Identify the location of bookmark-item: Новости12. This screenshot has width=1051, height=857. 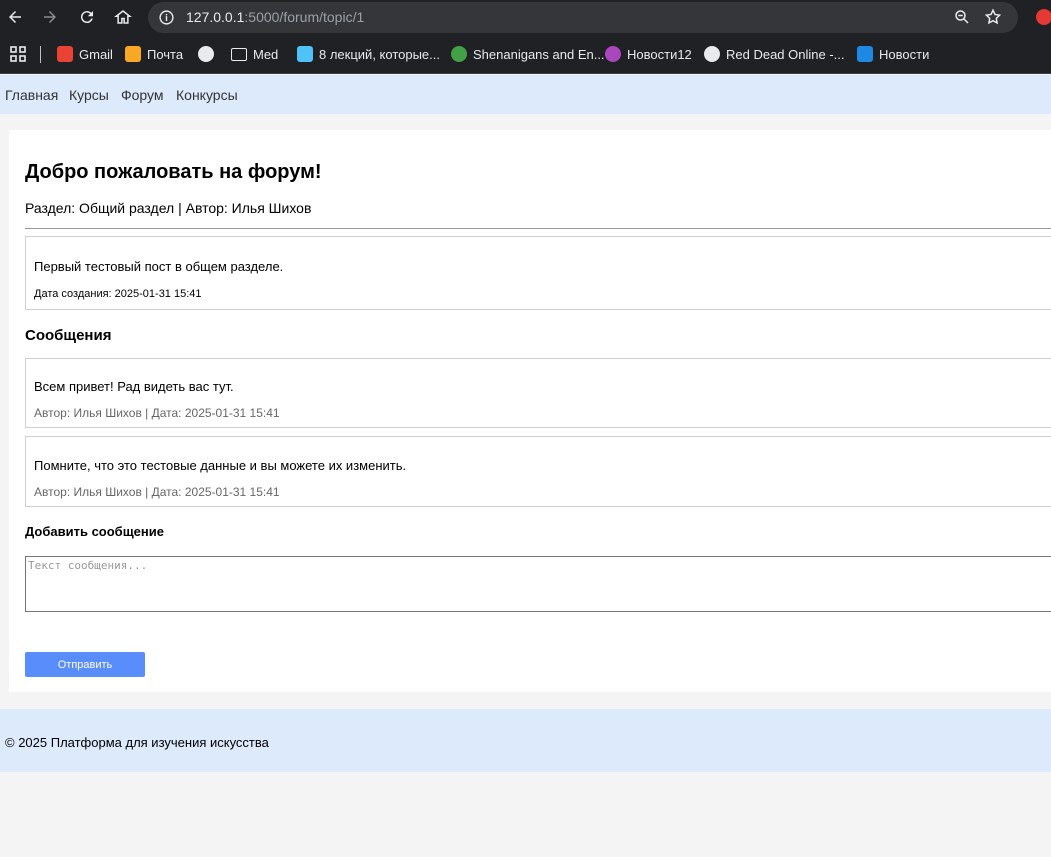
(648, 54).